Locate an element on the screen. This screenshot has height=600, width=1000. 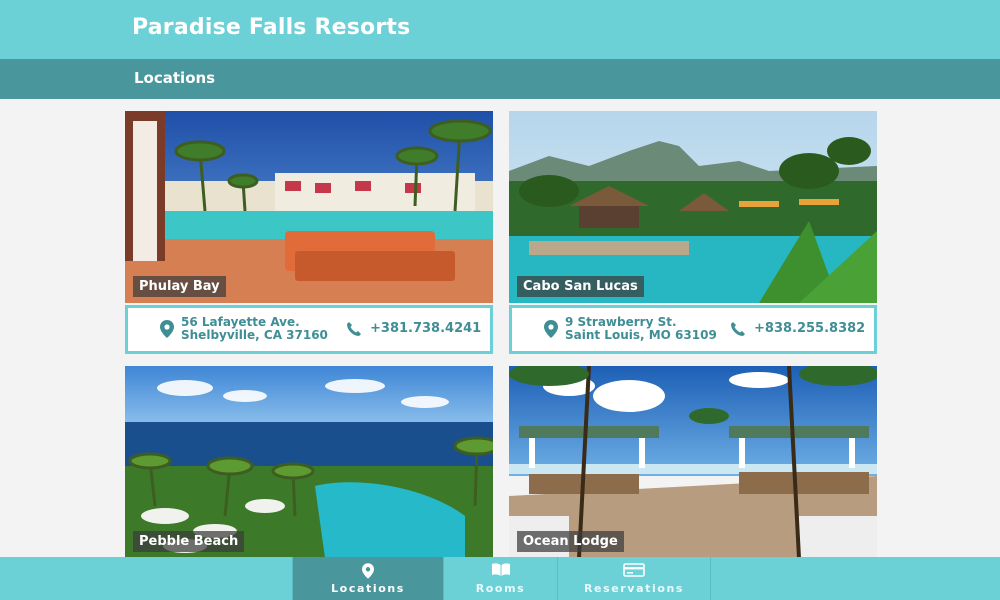
location-card-ocean-lodge: Ocean Lodge is located at coordinates (693, 462).